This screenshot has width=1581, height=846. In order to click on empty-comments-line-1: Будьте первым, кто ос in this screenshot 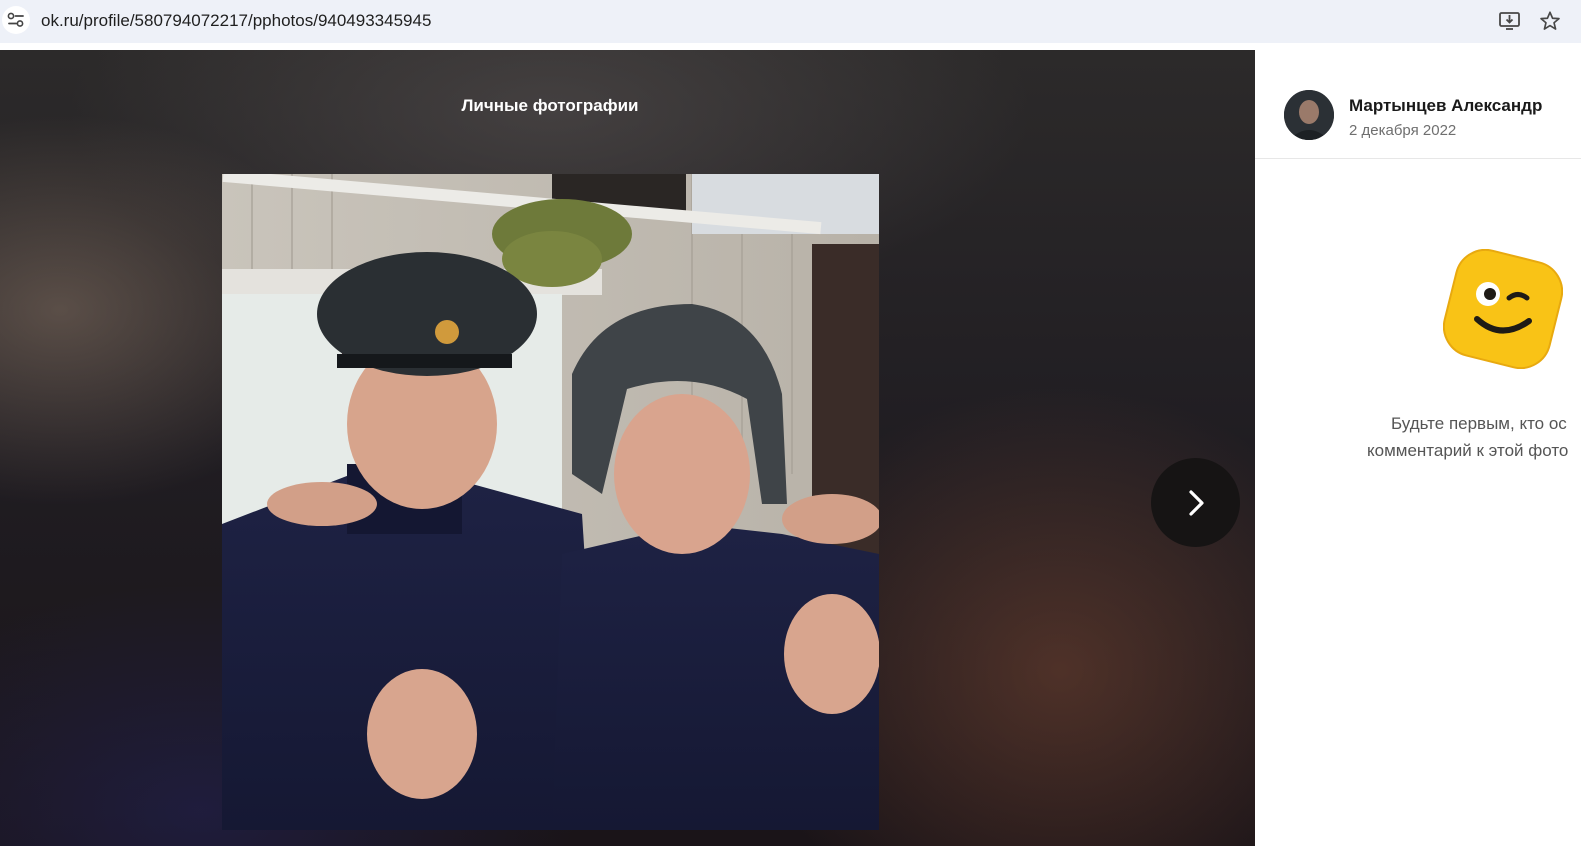, I will do `click(1479, 423)`.